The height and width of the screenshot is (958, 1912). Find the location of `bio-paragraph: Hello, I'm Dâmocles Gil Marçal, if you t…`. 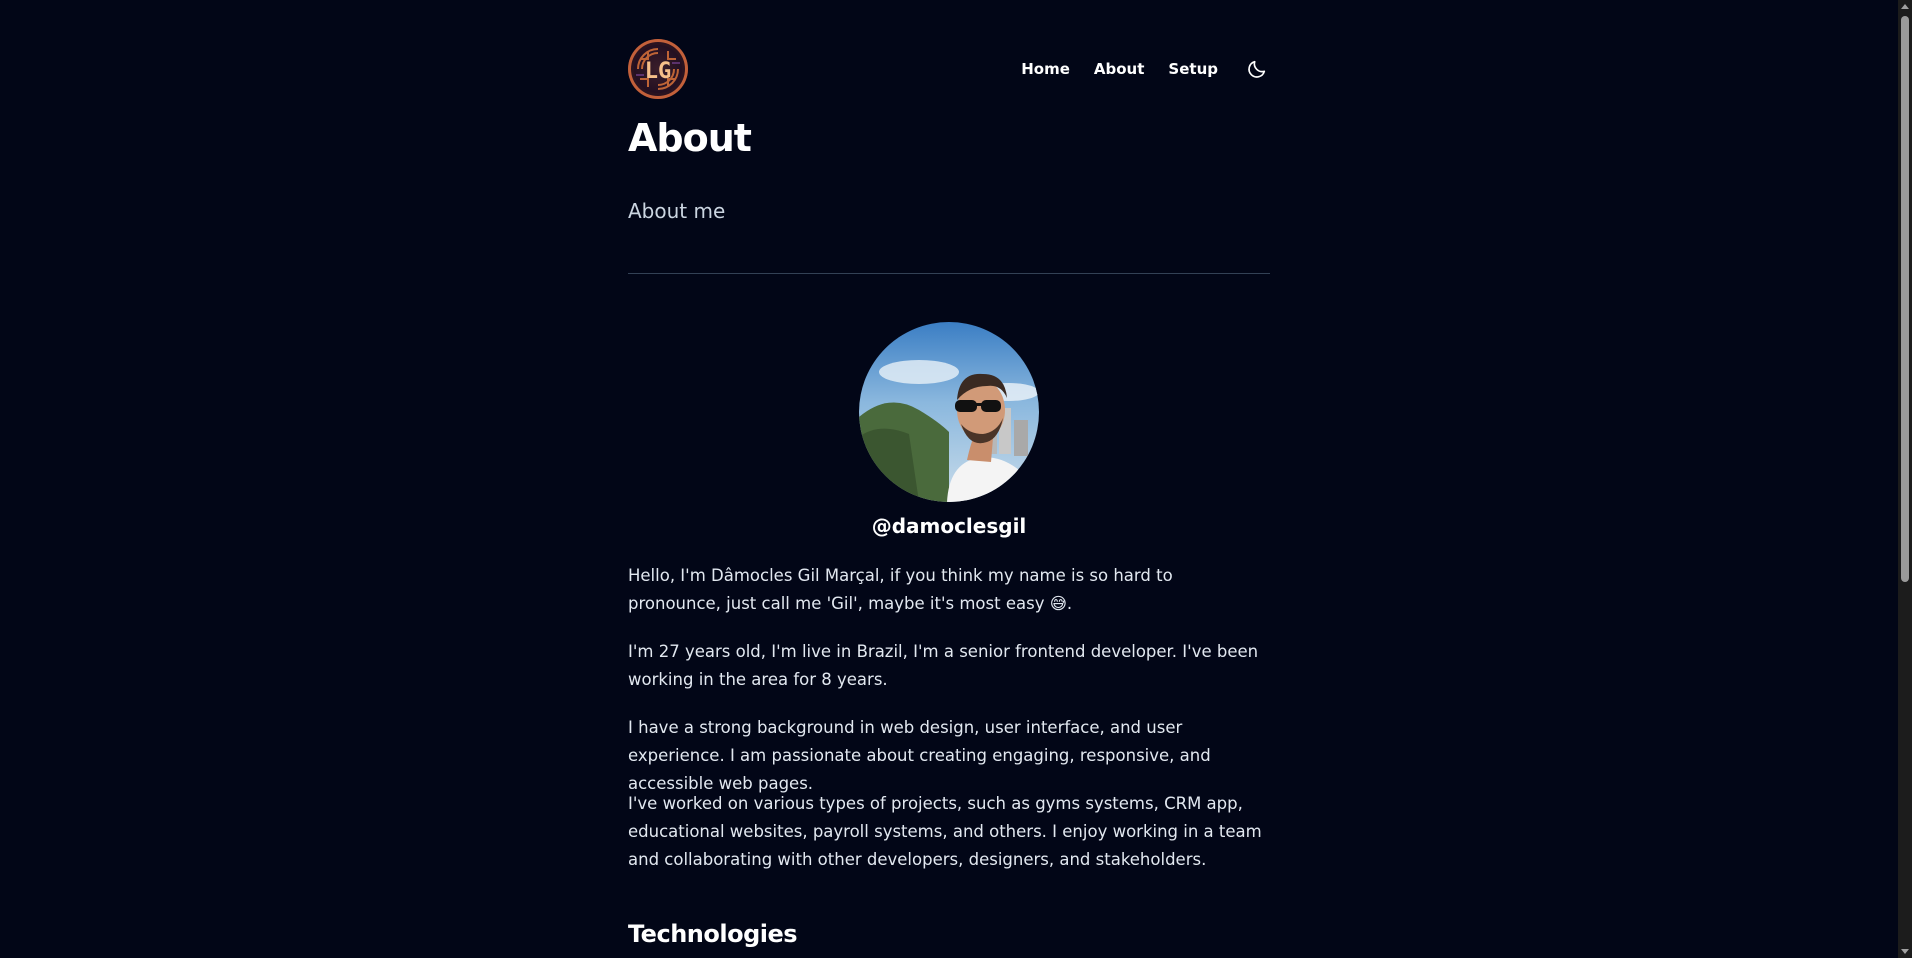

bio-paragraph: Hello, I'm Dâmocles Gil Marçal, if you t… is located at coordinates (900, 589).